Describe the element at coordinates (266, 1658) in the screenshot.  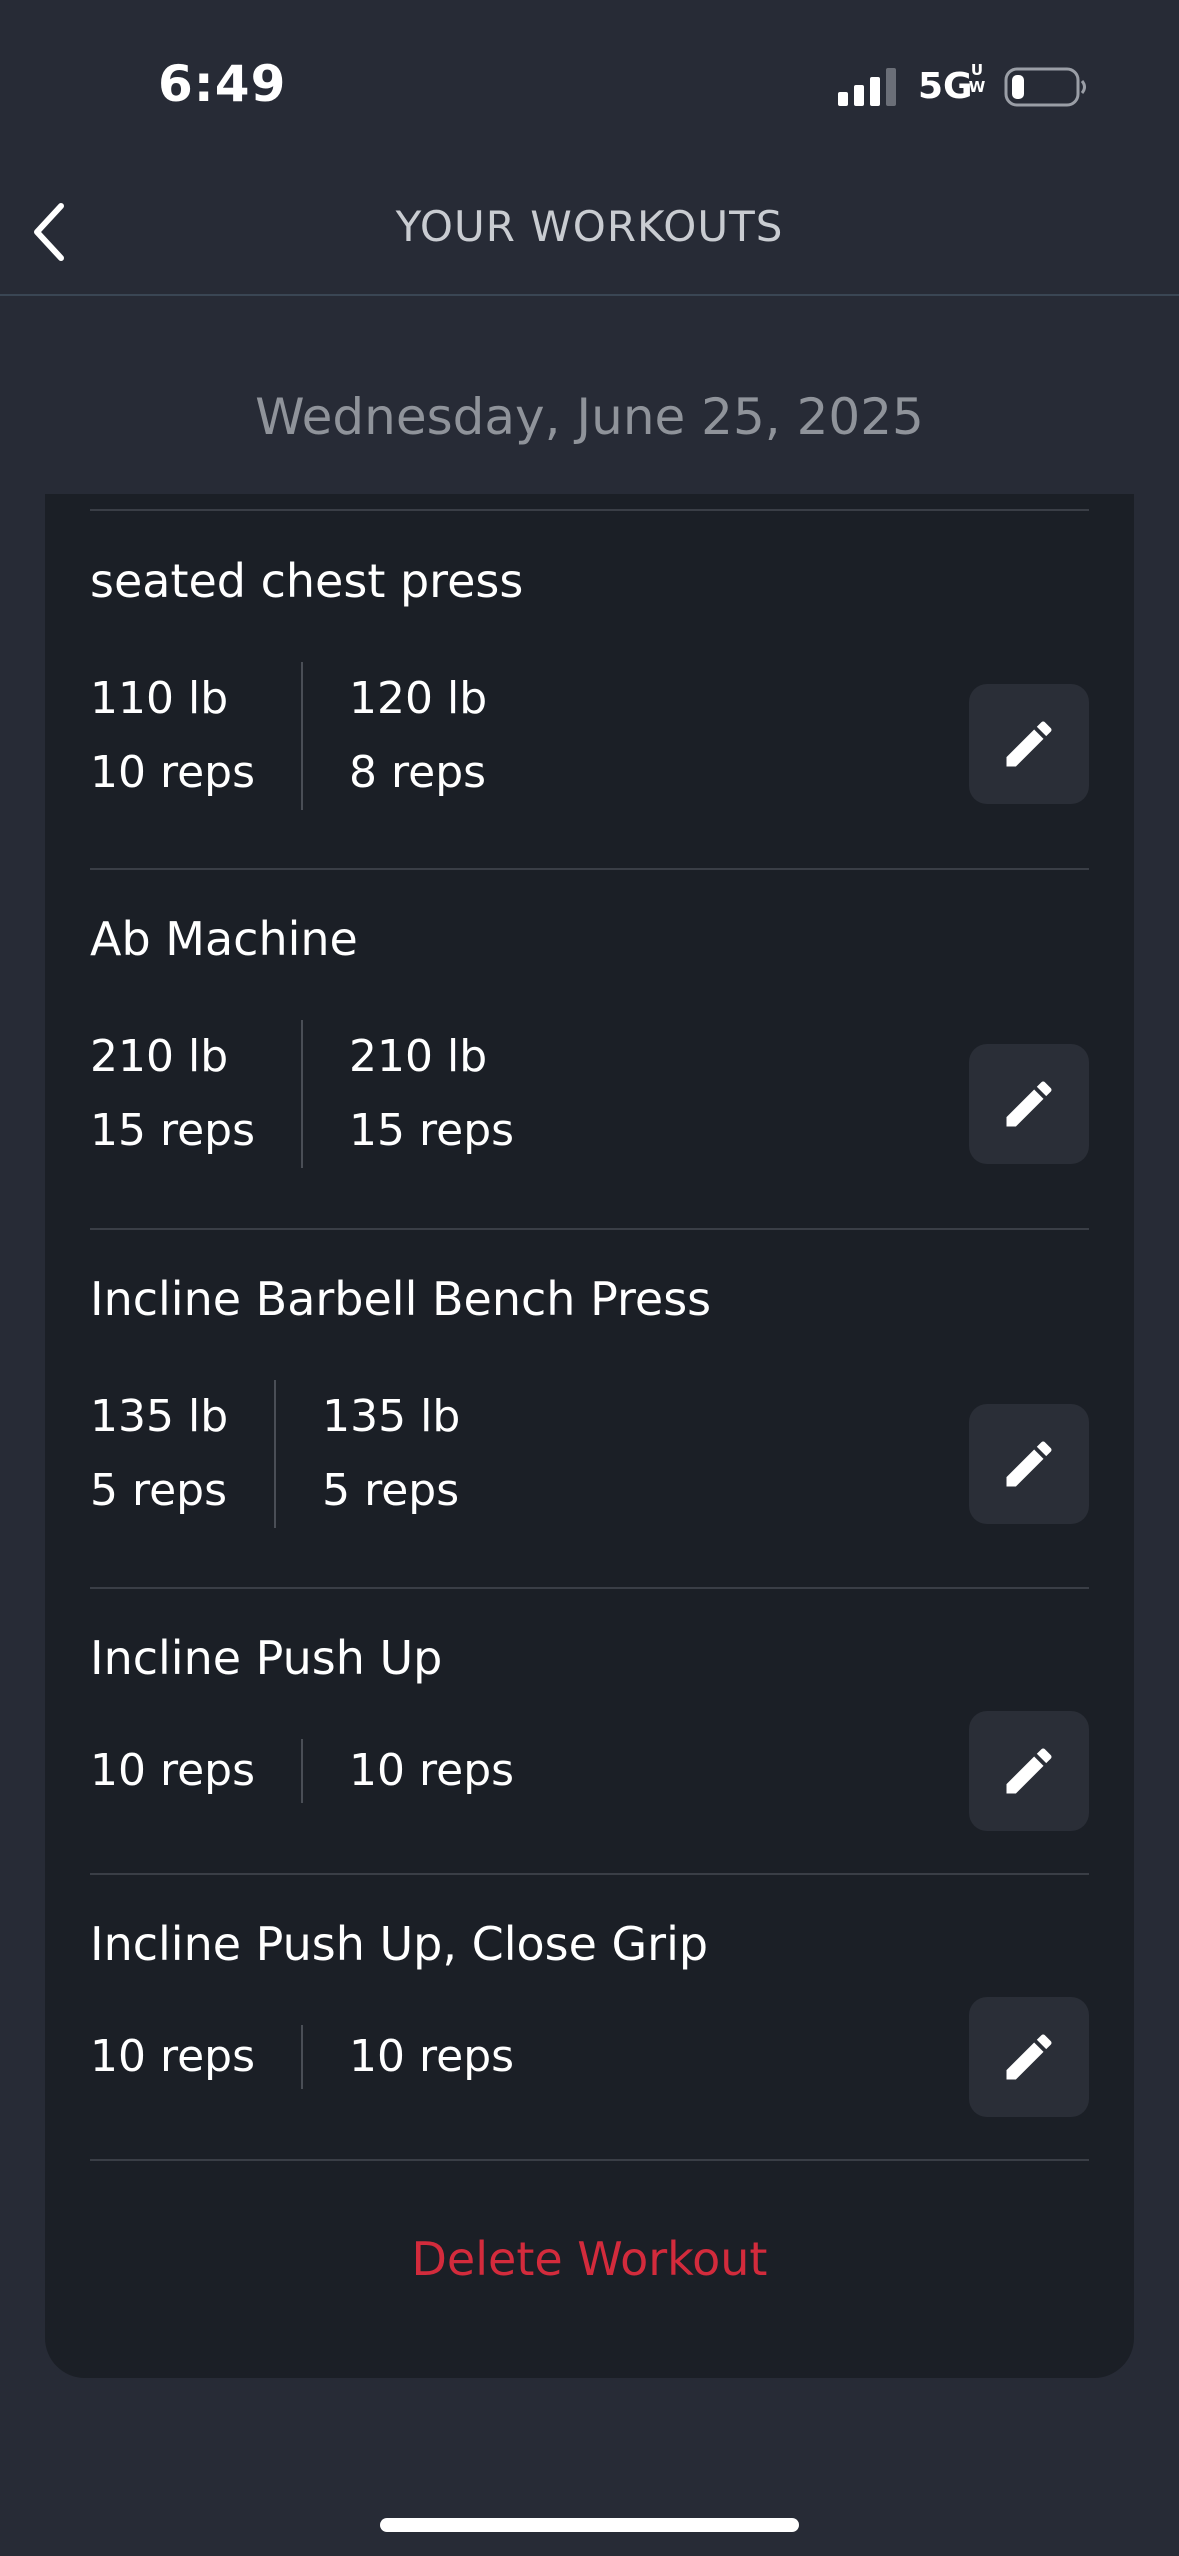
I see `exercise-name: Incline Push Up` at that location.